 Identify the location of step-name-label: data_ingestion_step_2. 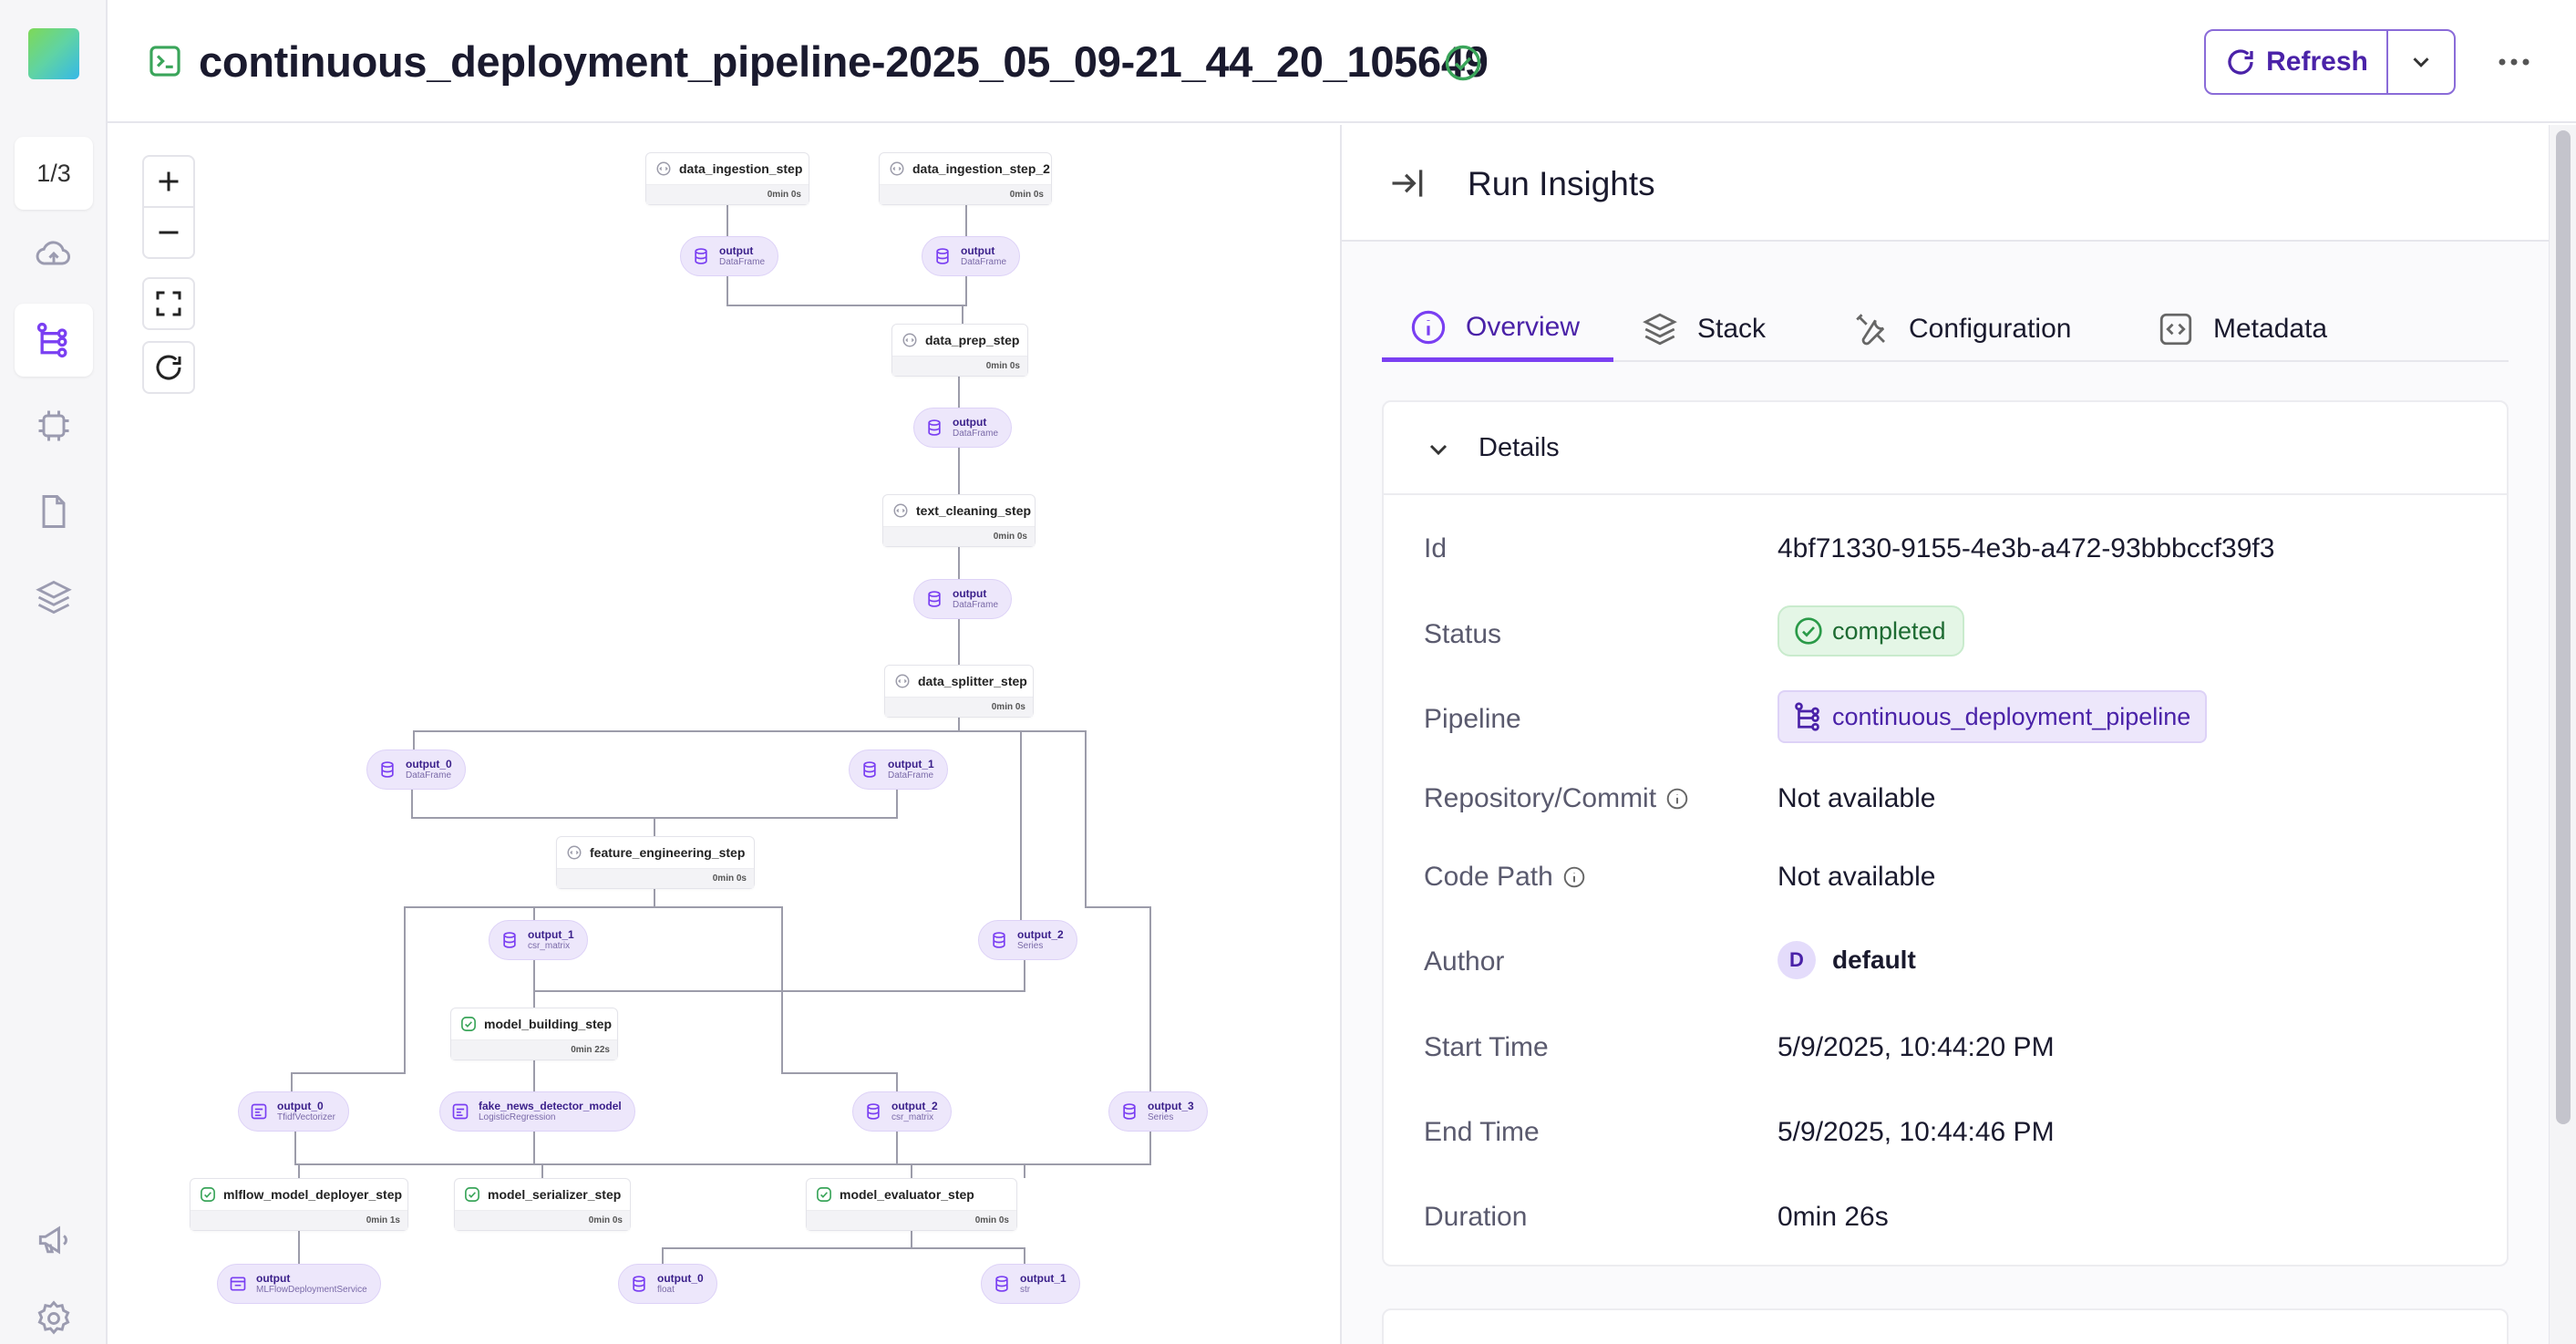
(981, 168).